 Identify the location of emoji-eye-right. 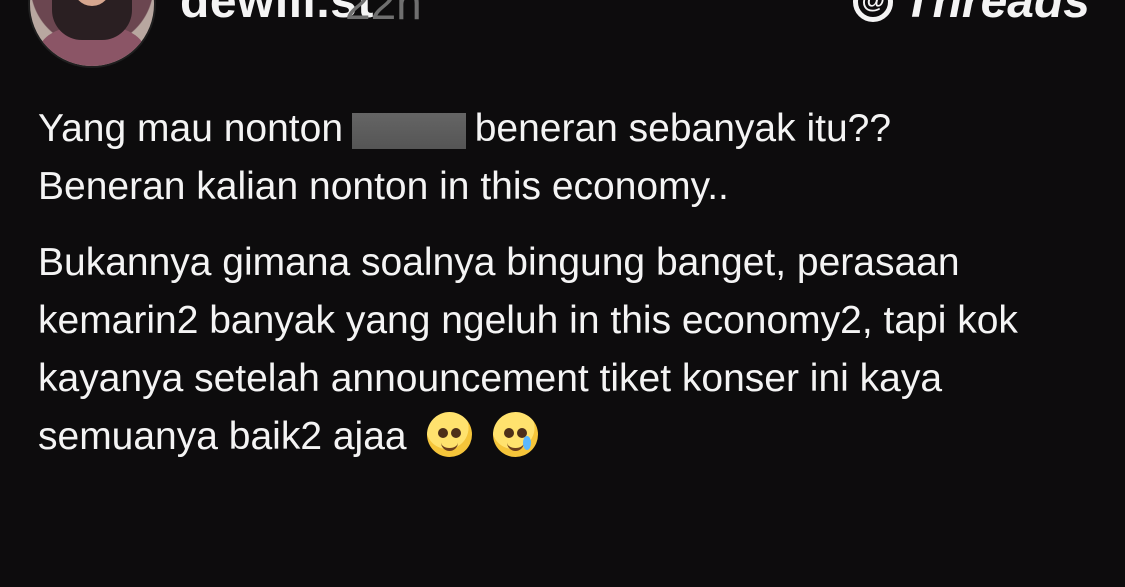
(456, 433).